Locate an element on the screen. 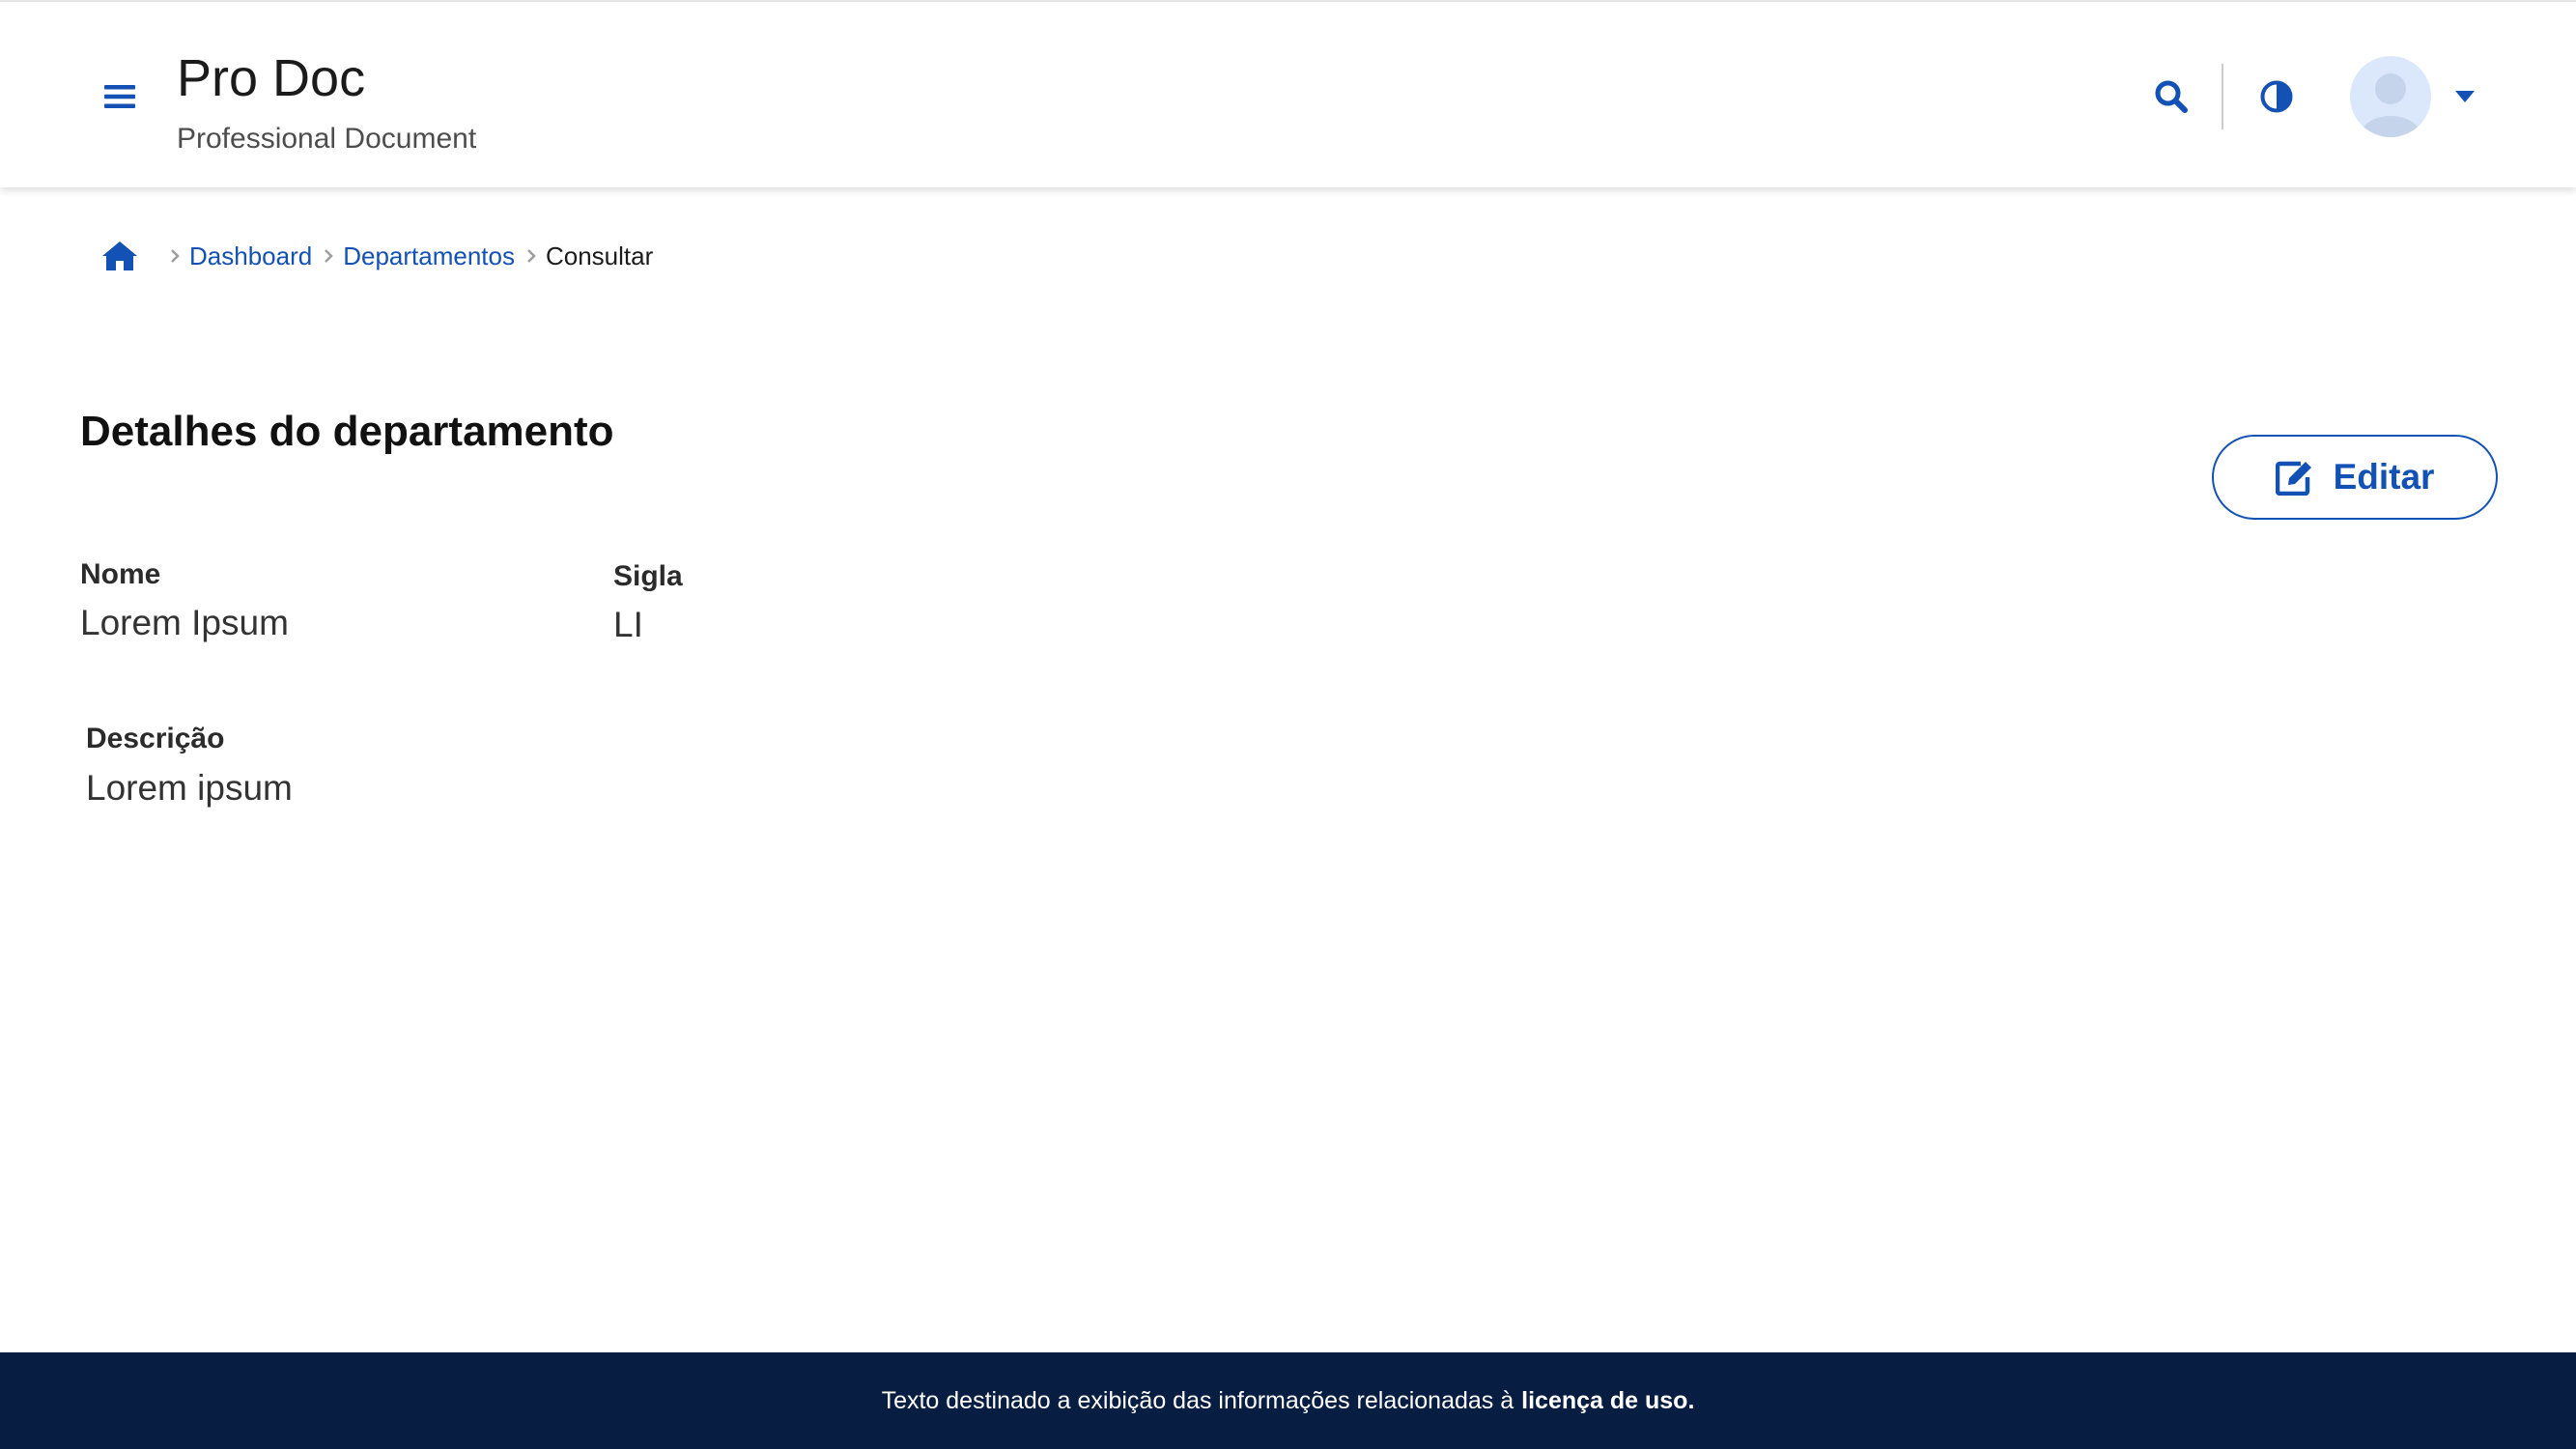 The height and width of the screenshot is (1449, 2576). field-value-descricao: Lorem ipsum is located at coordinates (189, 788).